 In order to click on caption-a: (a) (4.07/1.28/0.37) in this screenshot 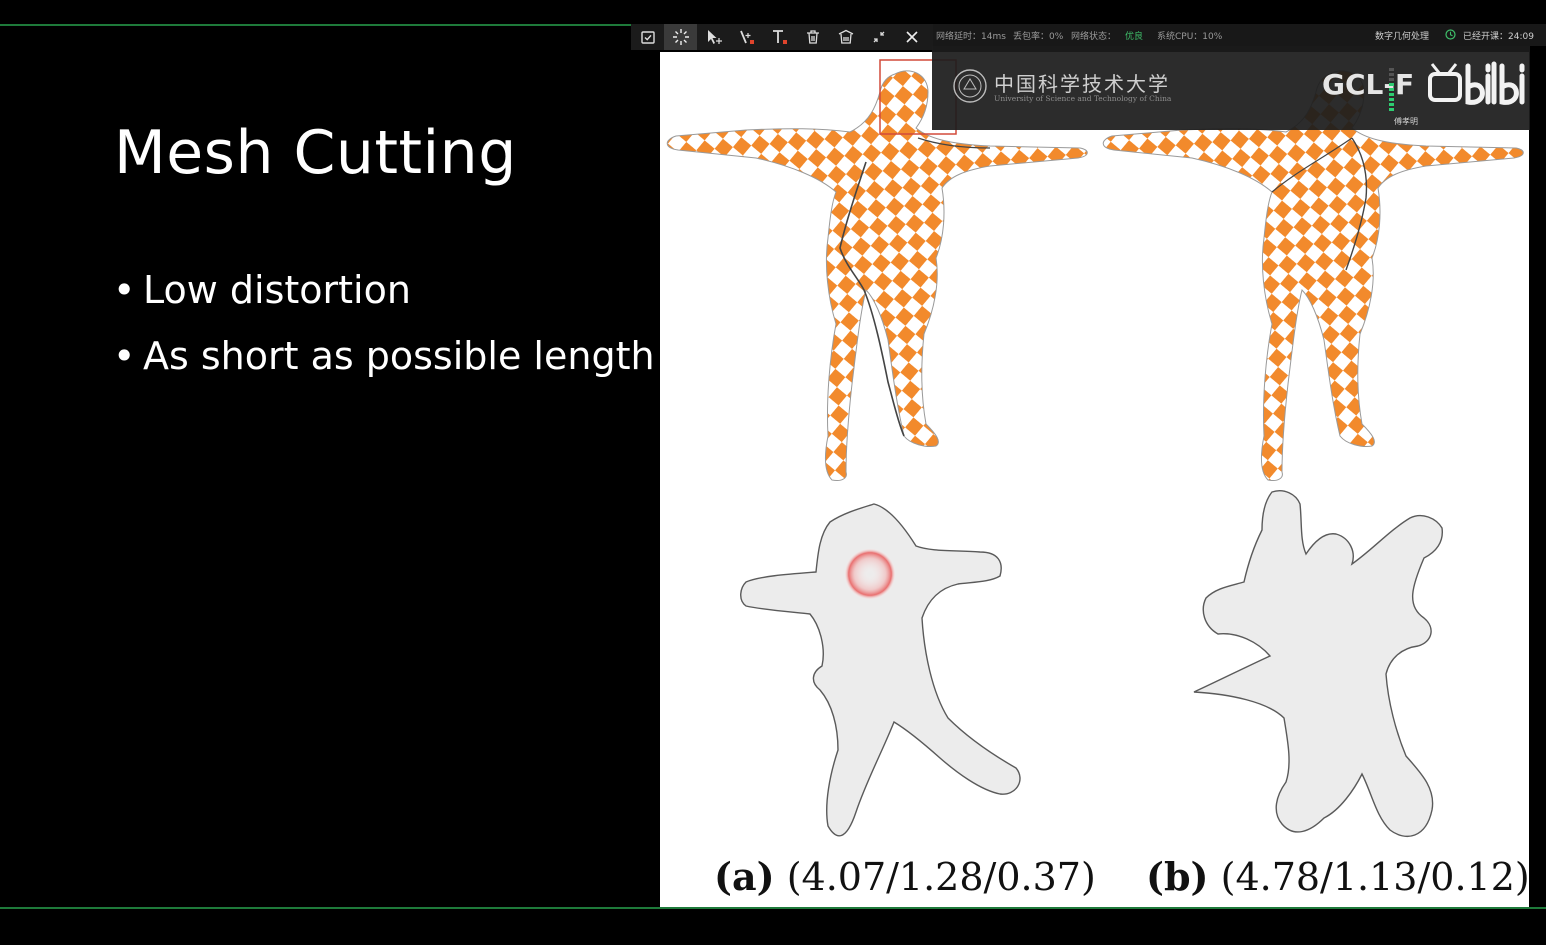, I will do `click(905, 876)`.